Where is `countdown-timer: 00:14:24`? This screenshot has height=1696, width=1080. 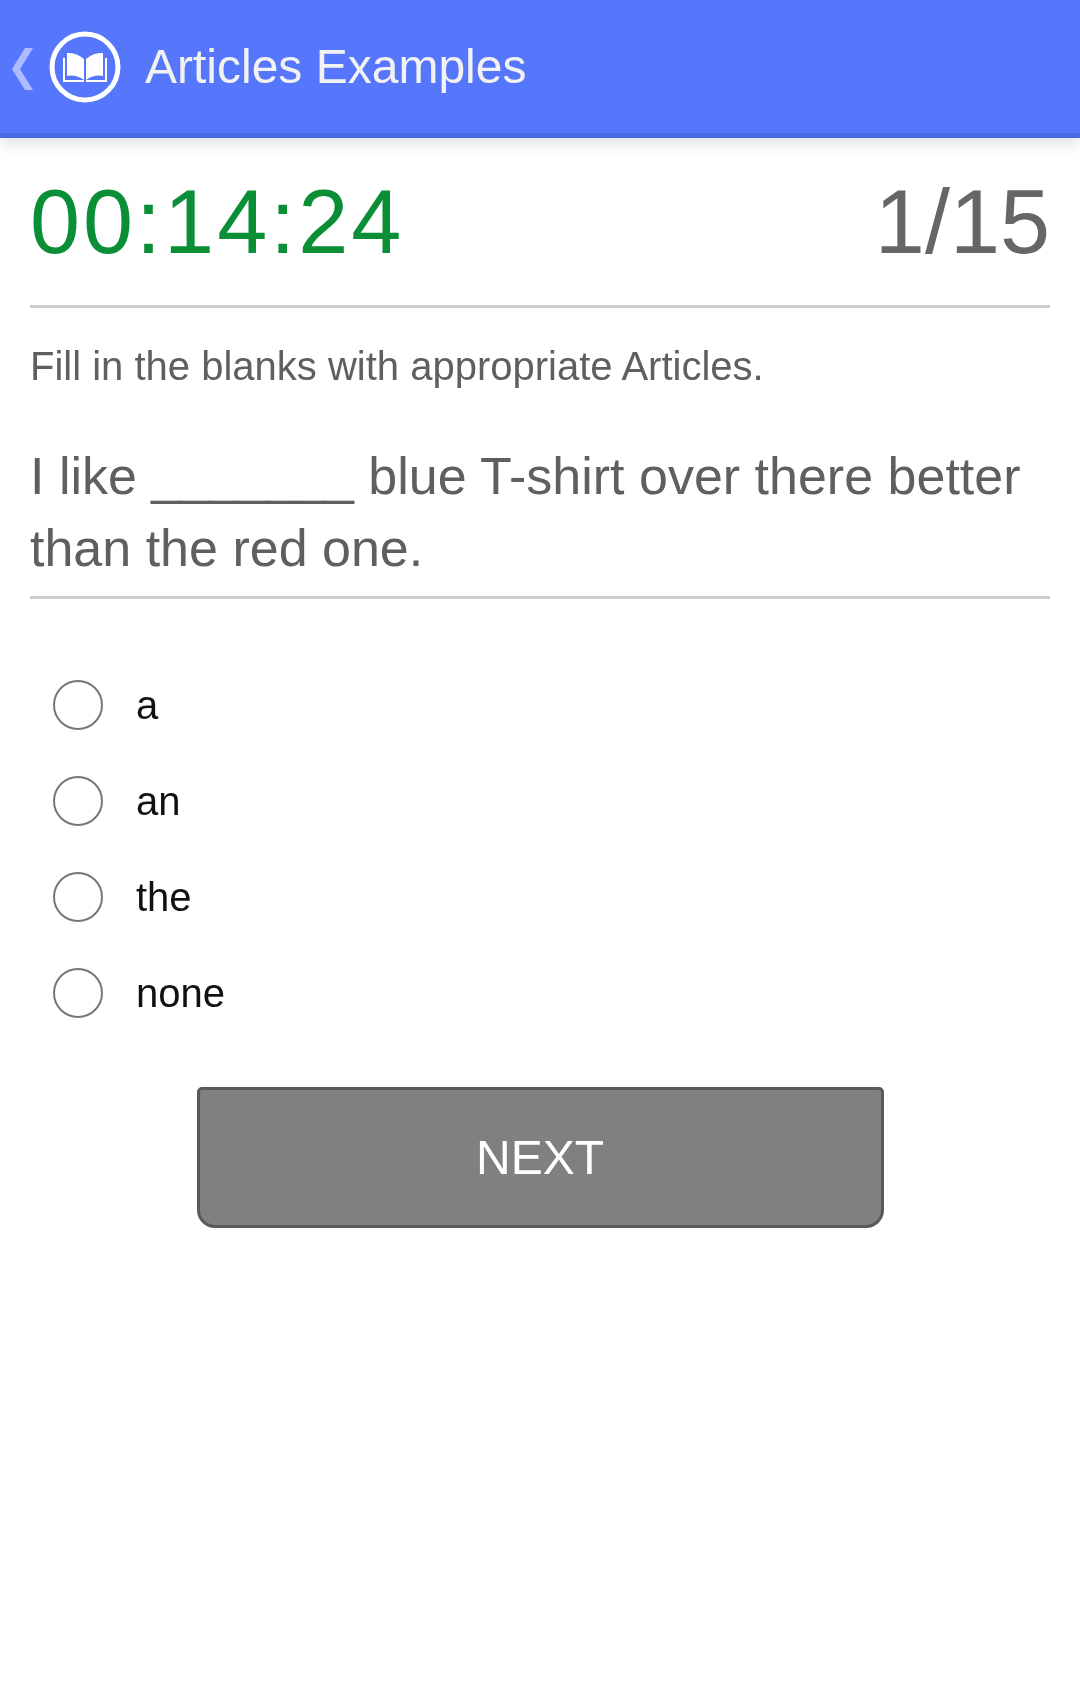 countdown-timer: 00:14:24 is located at coordinates (217, 222).